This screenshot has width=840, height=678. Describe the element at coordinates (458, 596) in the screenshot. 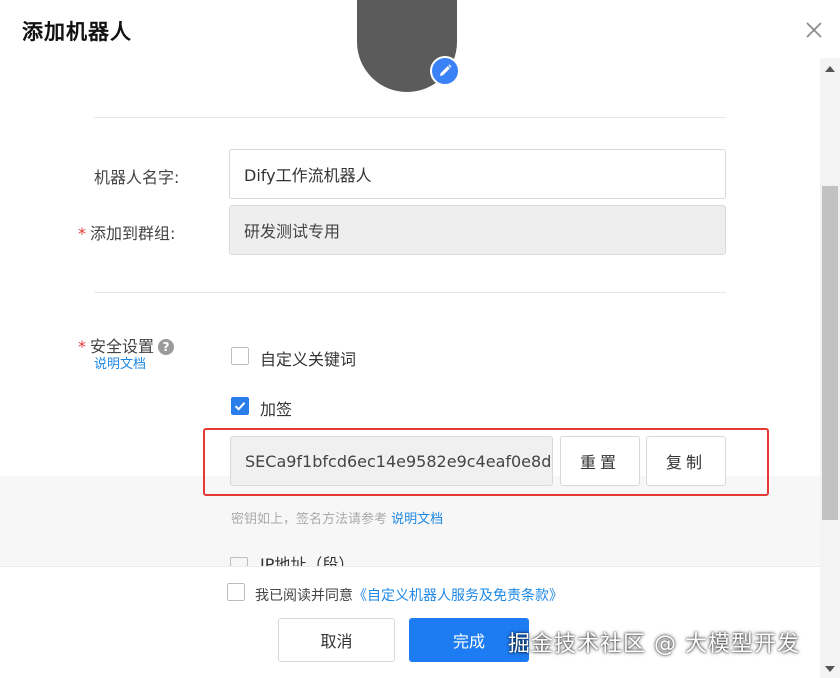

I see `terms-link: 《自定义机器人服务及免责条款》` at that location.